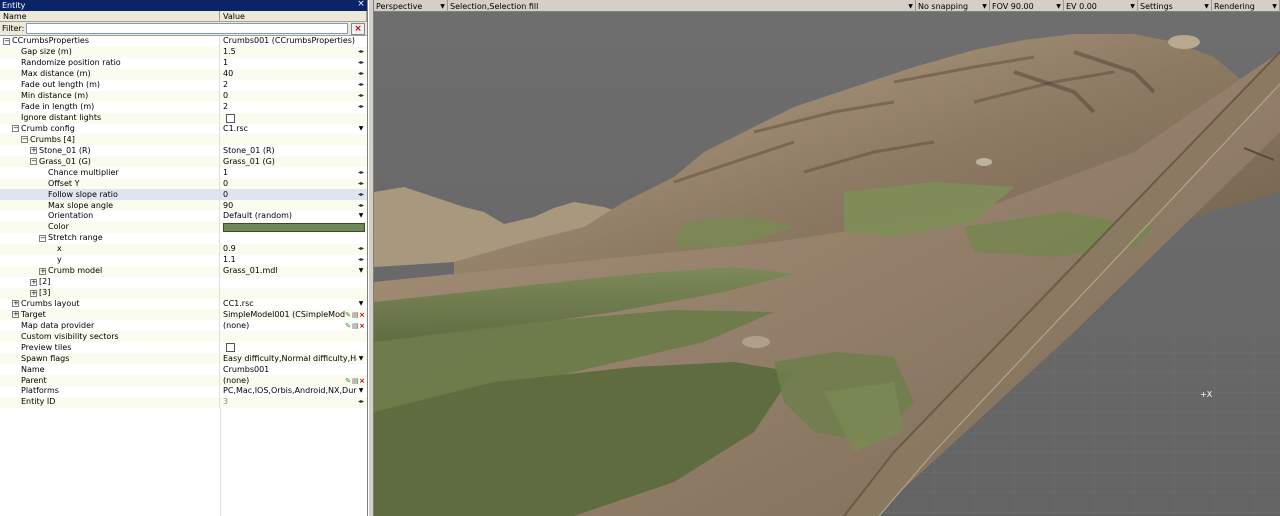 Image resolution: width=1280 pixels, height=516 pixels. What do you see at coordinates (183, 249) in the screenshot?
I see `property-row: x 0.9 ◂▸` at bounding box center [183, 249].